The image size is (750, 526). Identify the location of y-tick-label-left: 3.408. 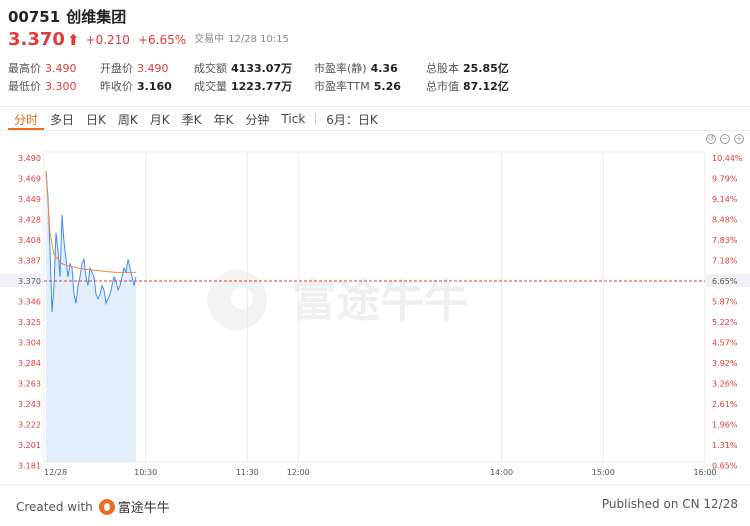
(29, 240).